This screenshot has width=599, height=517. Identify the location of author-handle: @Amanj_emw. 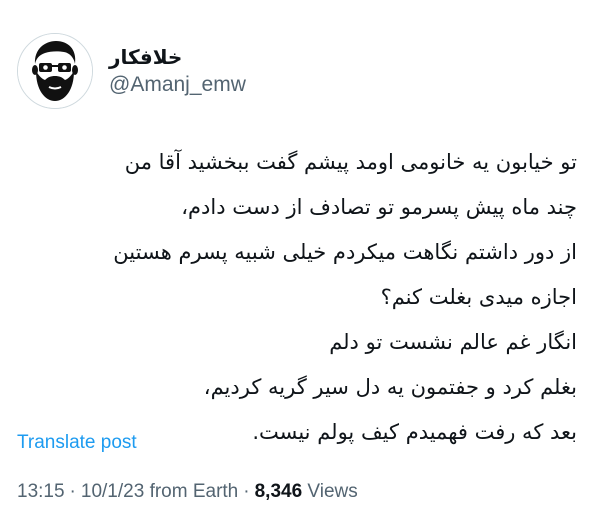
(177, 85).